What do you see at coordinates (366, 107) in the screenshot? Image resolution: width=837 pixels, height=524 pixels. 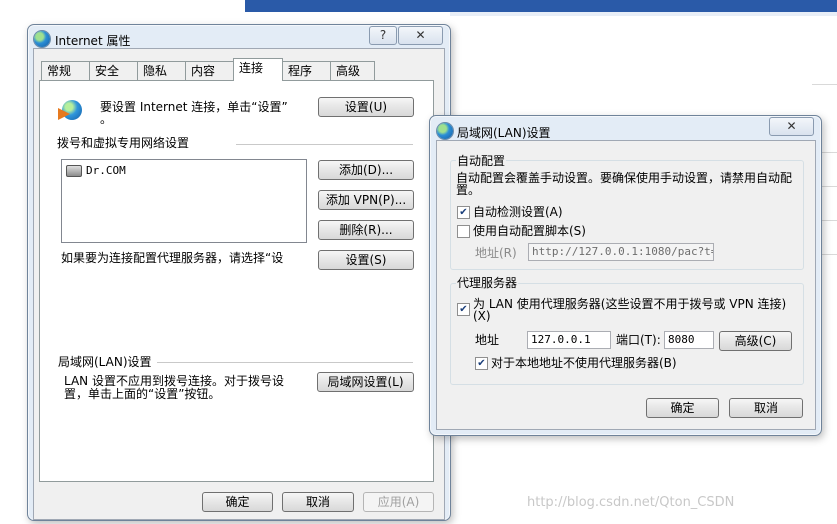 I see `setup-button: 设置(U)` at bounding box center [366, 107].